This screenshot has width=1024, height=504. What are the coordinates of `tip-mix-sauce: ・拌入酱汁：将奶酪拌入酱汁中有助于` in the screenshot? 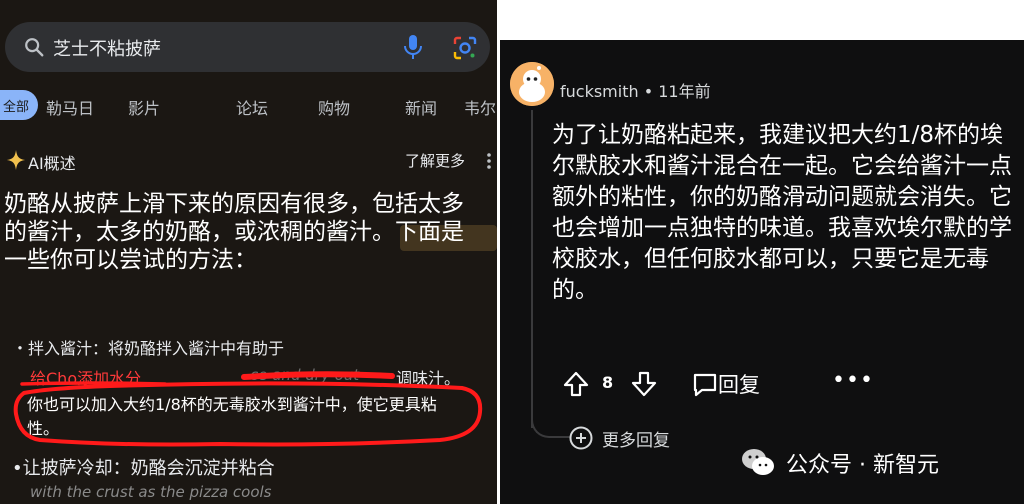 It's located at (148, 348).